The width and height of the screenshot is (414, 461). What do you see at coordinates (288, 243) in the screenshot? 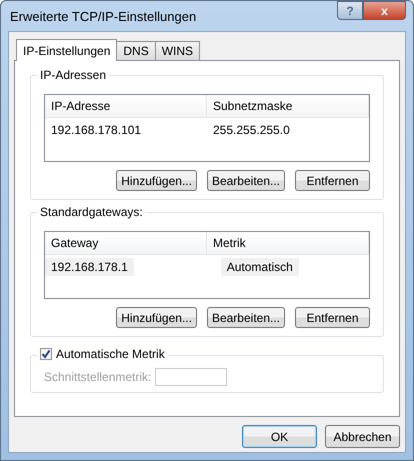
I see `column-header: Metrik` at bounding box center [288, 243].